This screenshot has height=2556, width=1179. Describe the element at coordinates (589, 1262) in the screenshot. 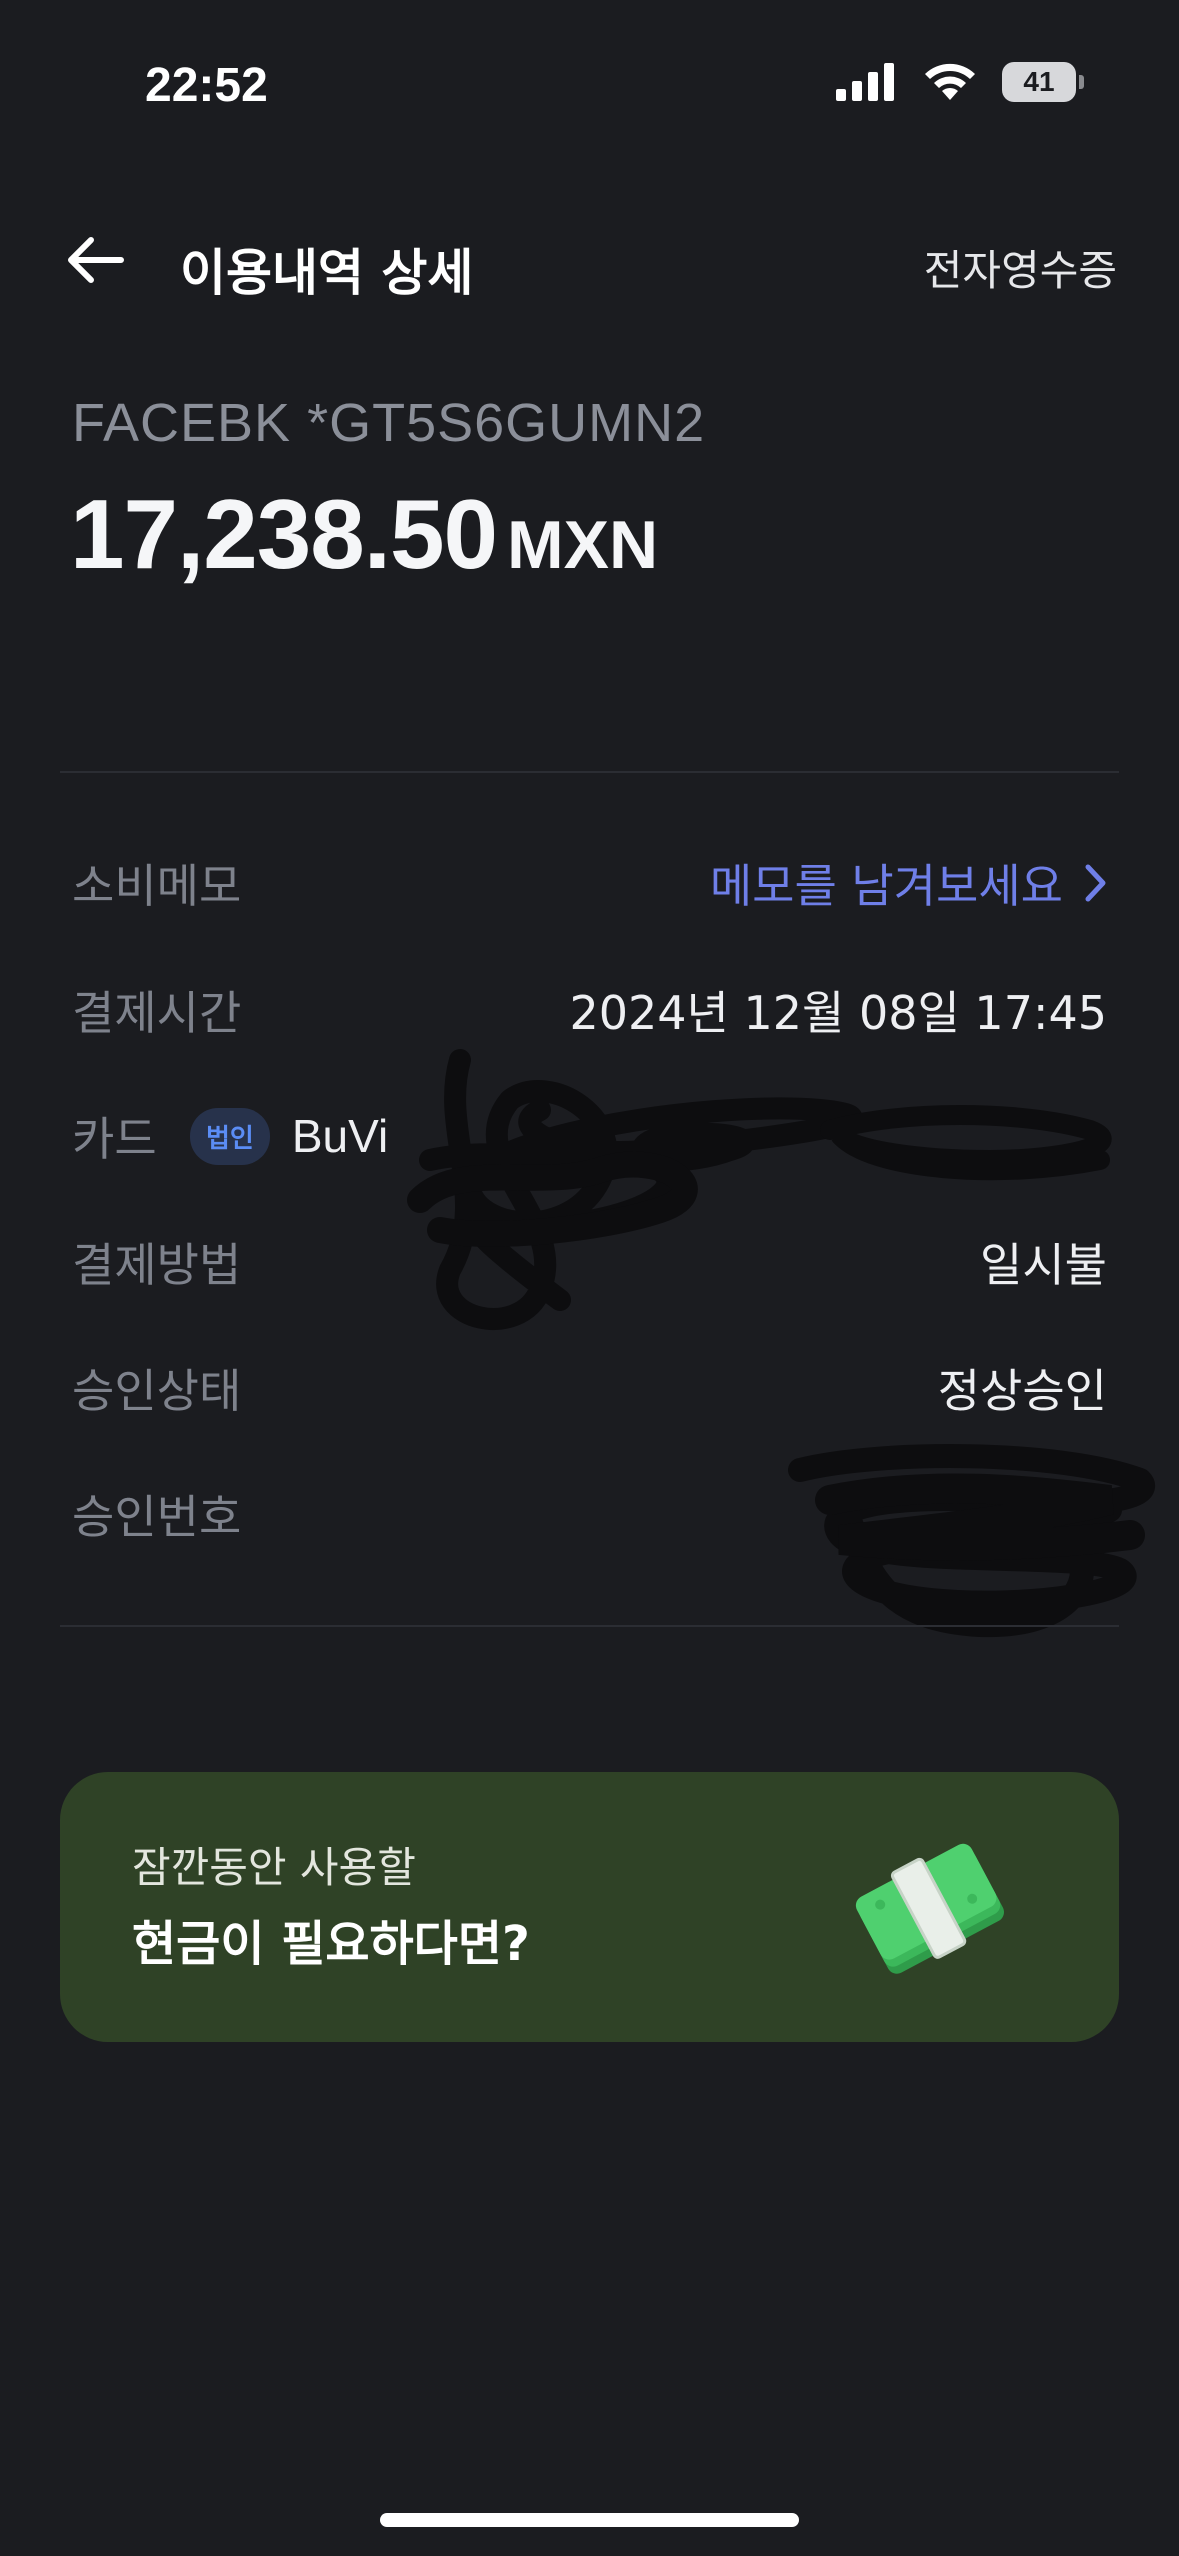

I see `payment-method-row: 결제방법 일시불` at that location.